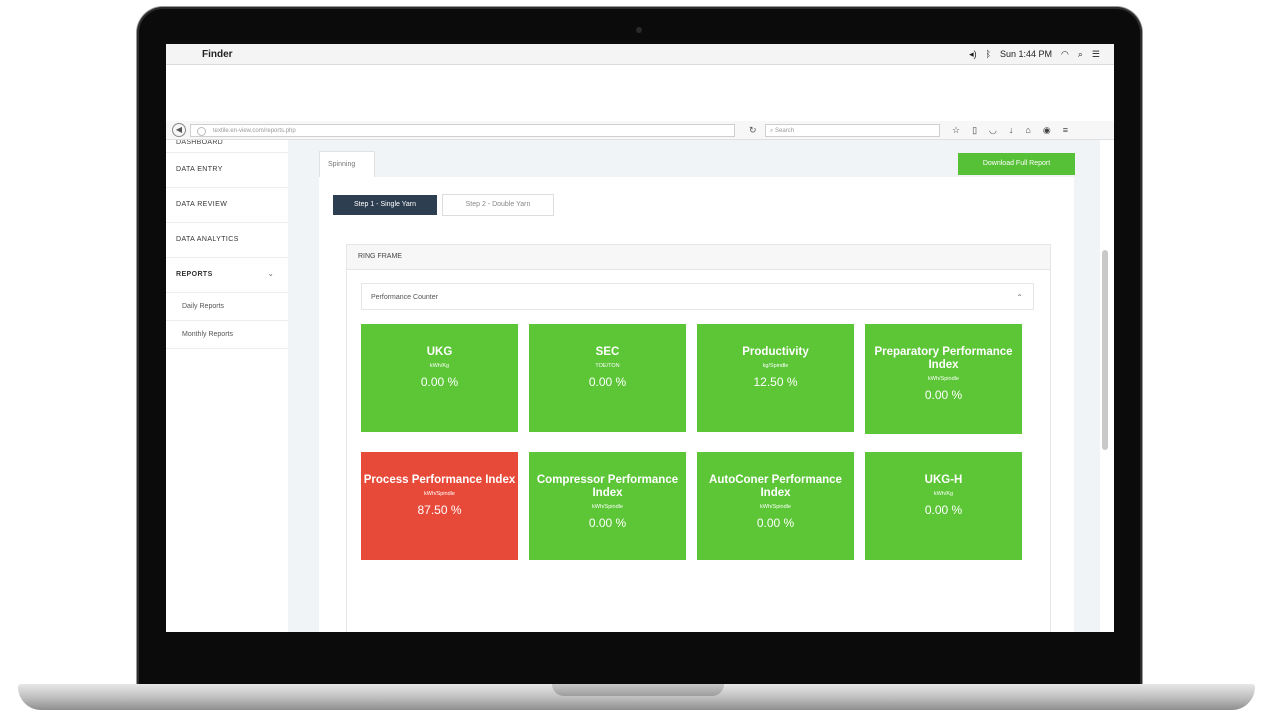 This screenshot has width=1273, height=722. What do you see at coordinates (217, 54) in the screenshot?
I see `menu-app-name: Finder` at bounding box center [217, 54].